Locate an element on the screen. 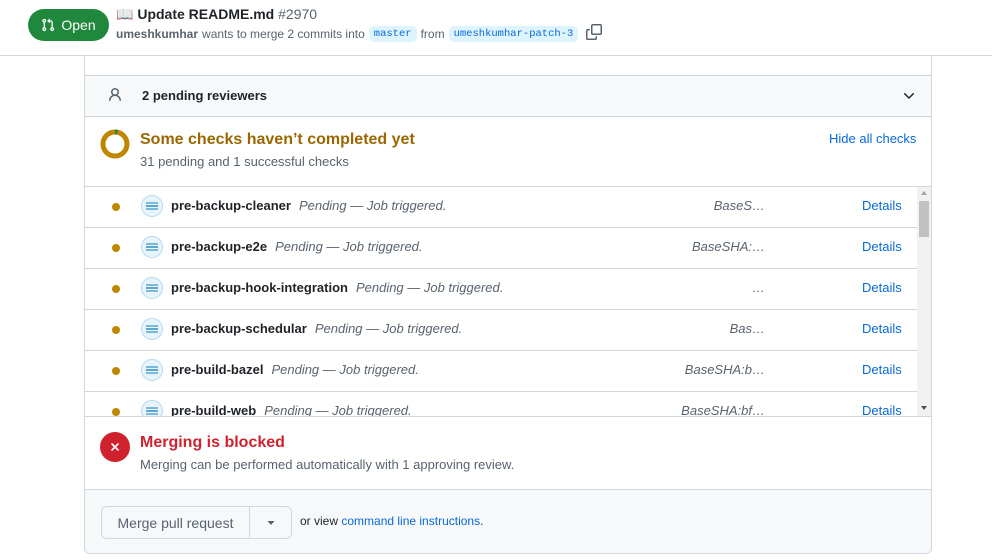 Image resolution: width=992 pixels, height=560 pixels. scroll-thumb is located at coordinates (924, 219).